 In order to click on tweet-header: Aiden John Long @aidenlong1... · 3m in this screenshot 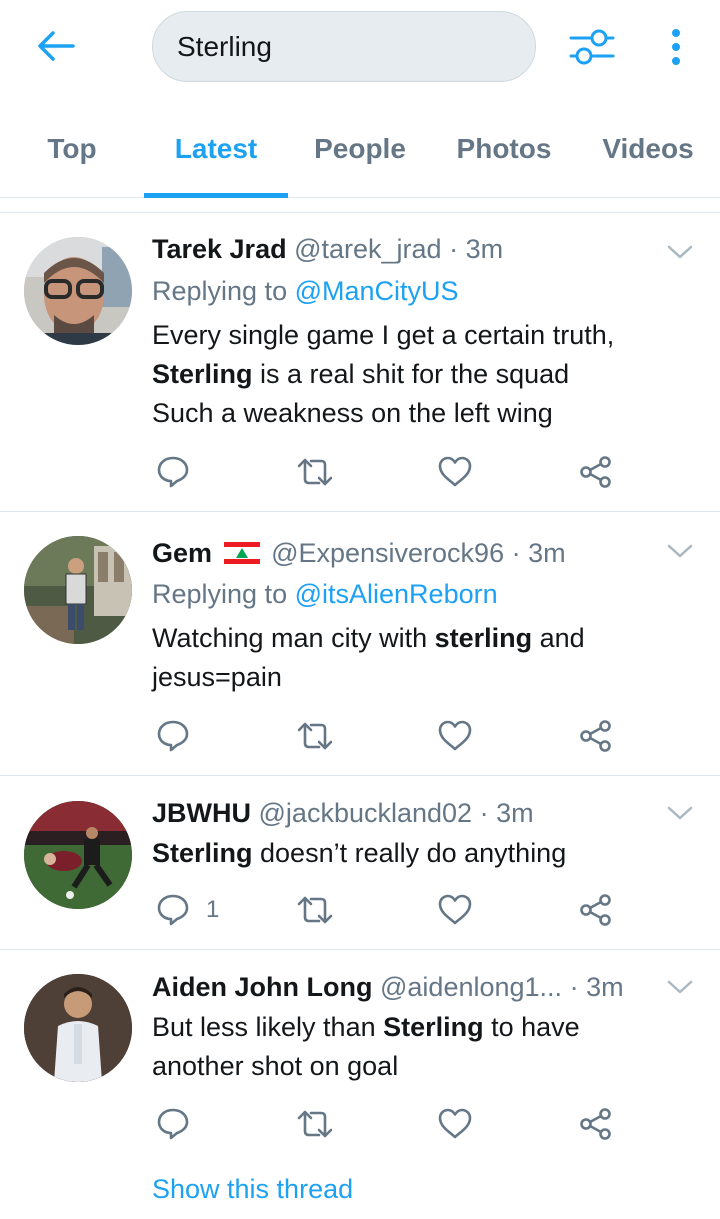, I will do `click(388, 987)`.